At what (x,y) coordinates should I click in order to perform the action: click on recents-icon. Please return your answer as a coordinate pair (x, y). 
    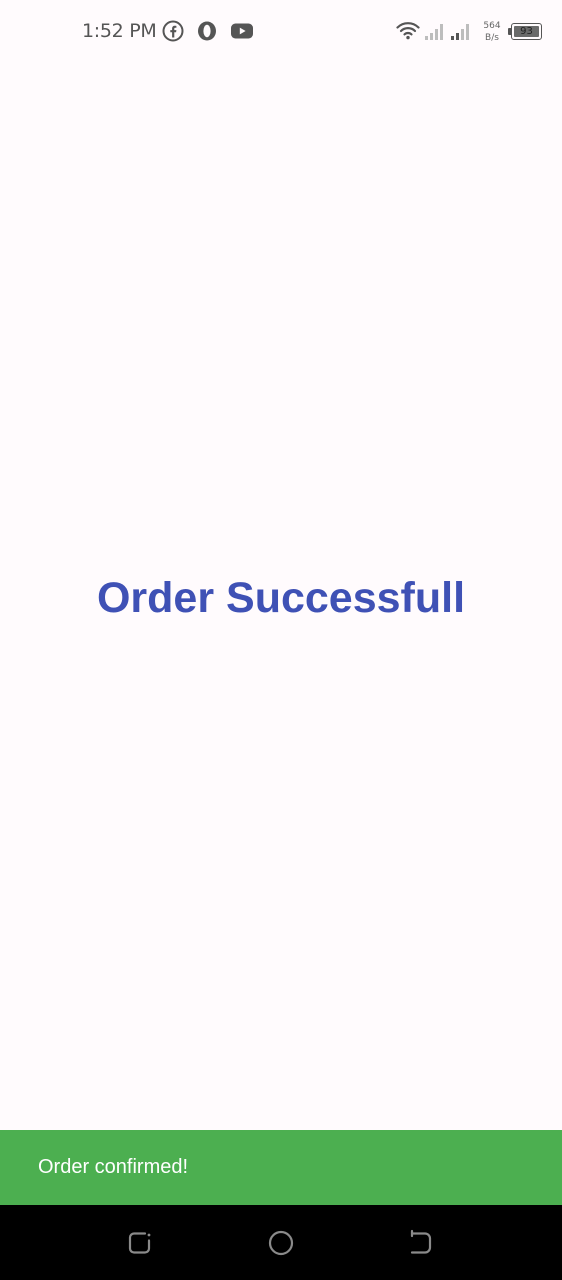
    Looking at the image, I should click on (140, 1243).